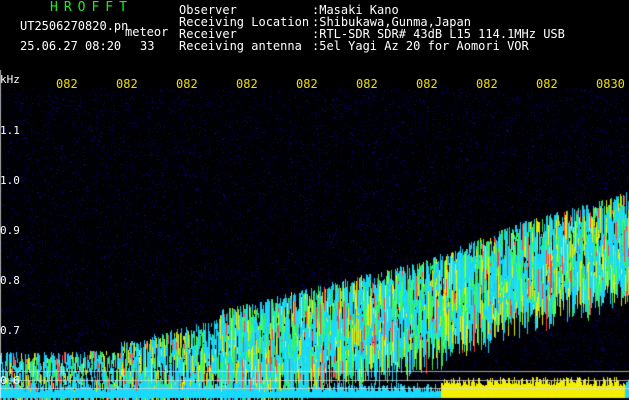 The image size is (629, 400). Describe the element at coordinates (10, 180) in the screenshot. I see `frequency-tick: 1.0` at that location.